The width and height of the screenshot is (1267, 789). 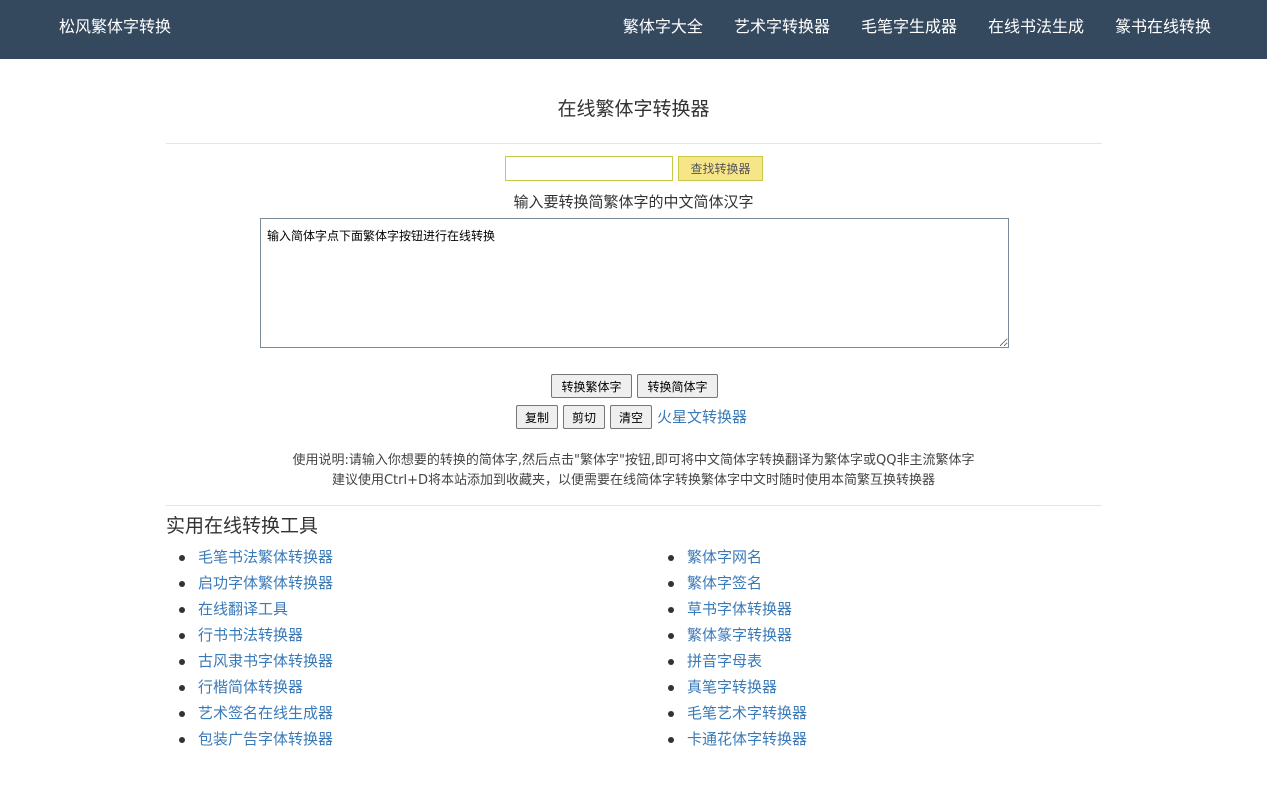 What do you see at coordinates (747, 739) in the screenshot?
I see `tool-link: 卡通花体字转换器` at bounding box center [747, 739].